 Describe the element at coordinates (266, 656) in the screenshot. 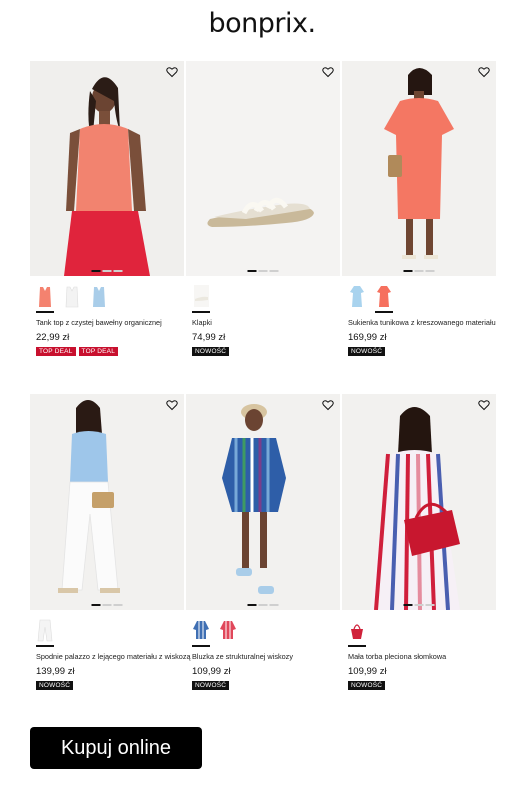

I see `product-name: Bluzka ze strukturalnej wiskozy` at that location.